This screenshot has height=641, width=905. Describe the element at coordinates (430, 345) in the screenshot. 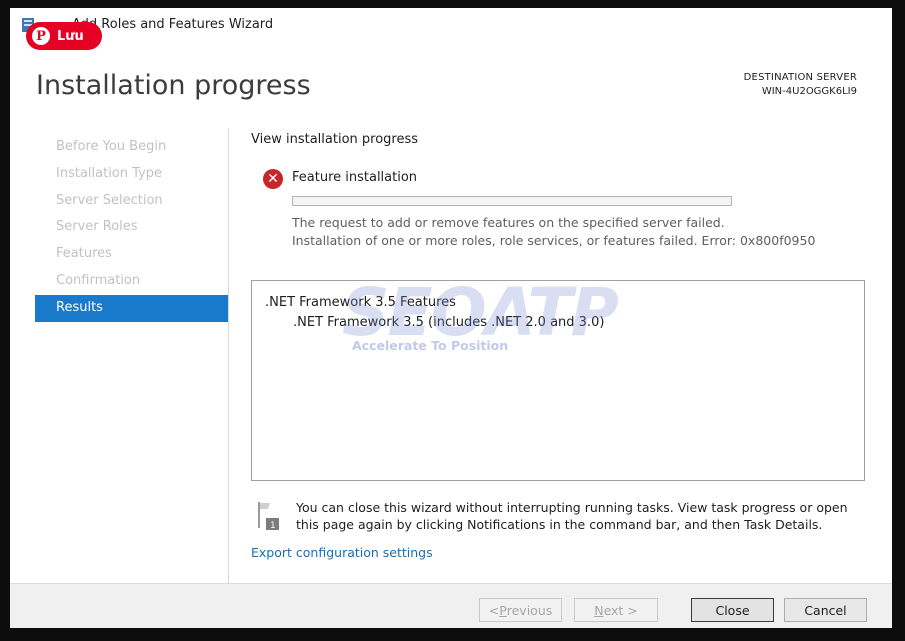

I see `watermark-tagline: Accelerate To Position` at that location.